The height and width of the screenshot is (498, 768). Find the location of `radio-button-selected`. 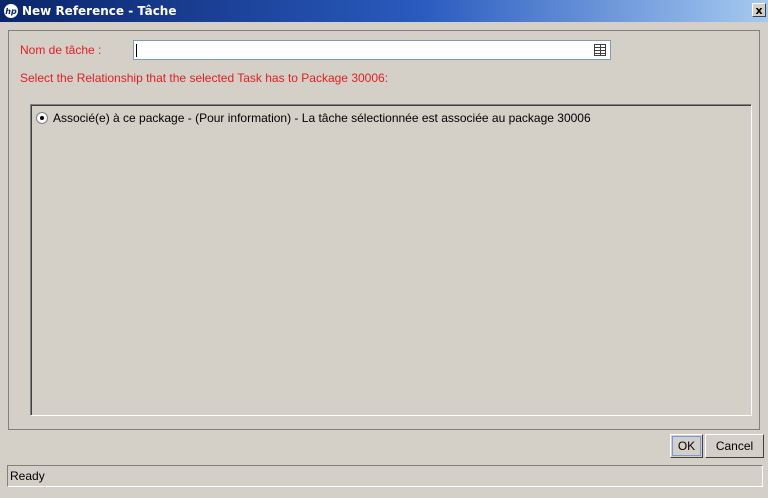

radio-button-selected is located at coordinates (42, 118).